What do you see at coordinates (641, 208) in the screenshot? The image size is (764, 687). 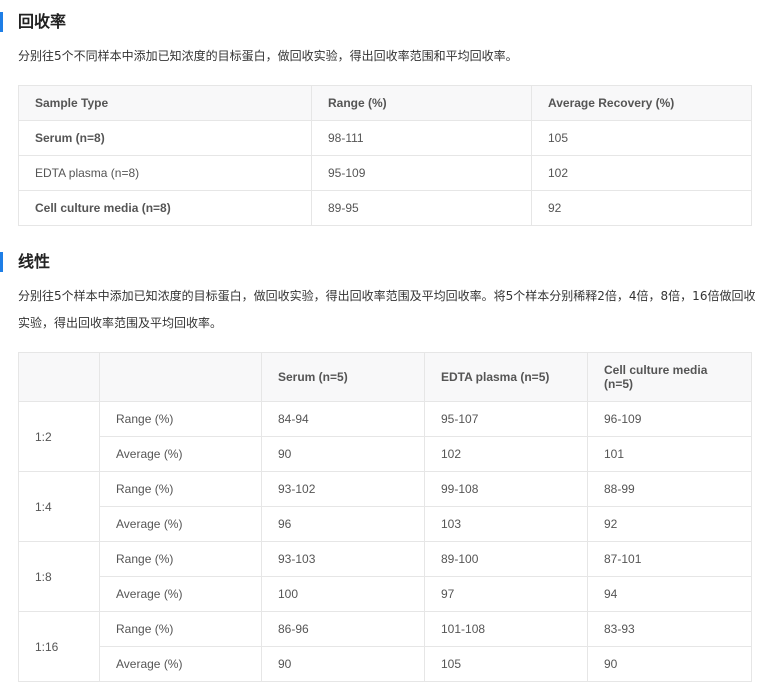 I see `average-cell: 92` at bounding box center [641, 208].